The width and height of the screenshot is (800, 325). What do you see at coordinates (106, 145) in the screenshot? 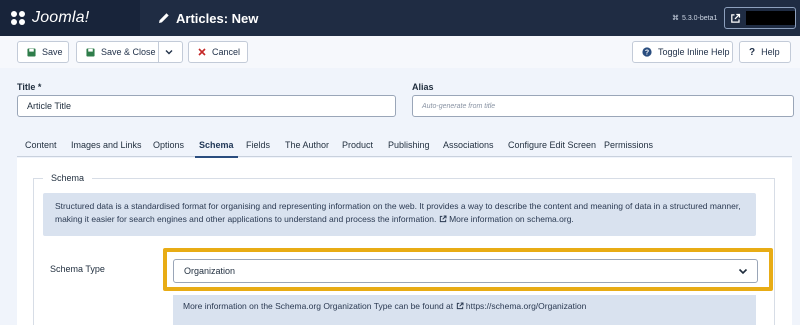
I see `tab-images-and-links: Images and Links` at bounding box center [106, 145].